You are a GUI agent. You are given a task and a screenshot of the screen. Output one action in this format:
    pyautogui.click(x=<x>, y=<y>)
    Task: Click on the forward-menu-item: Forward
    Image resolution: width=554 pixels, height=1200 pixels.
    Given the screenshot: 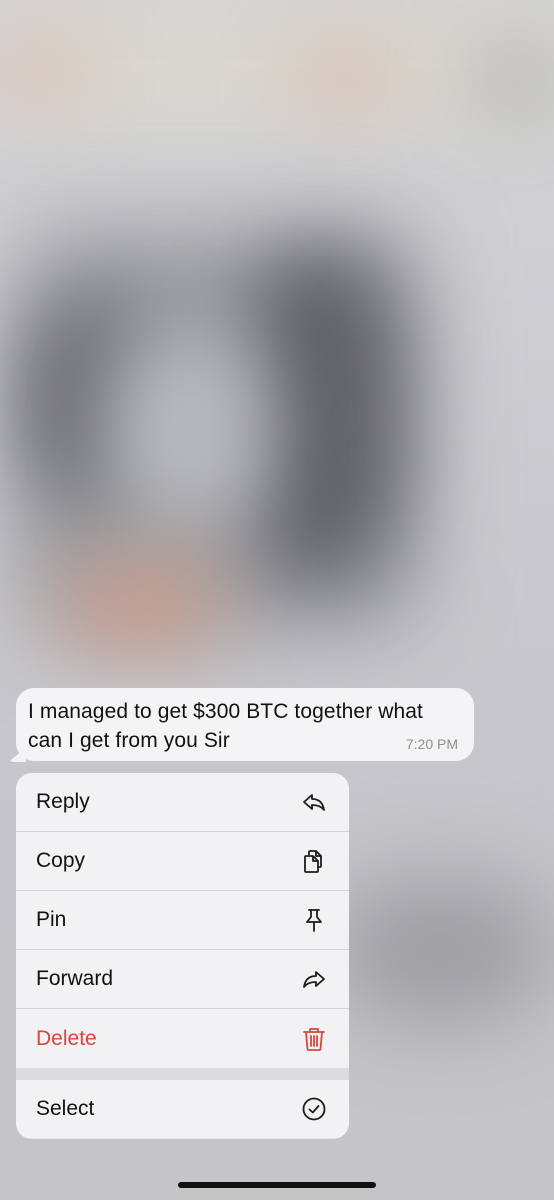 What is the action you would take?
    pyautogui.click(x=182, y=979)
    